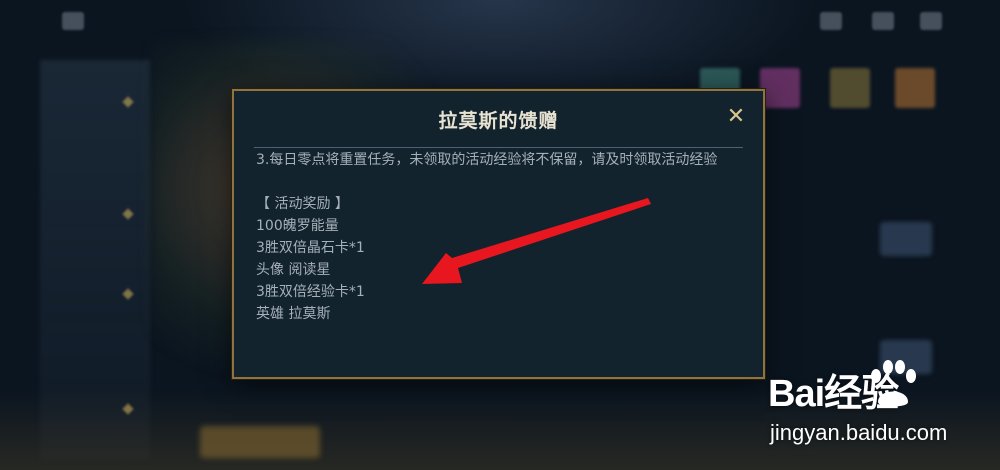 Image resolution: width=1000 pixels, height=470 pixels. Describe the element at coordinates (260, 442) in the screenshot. I see `background-button` at that location.